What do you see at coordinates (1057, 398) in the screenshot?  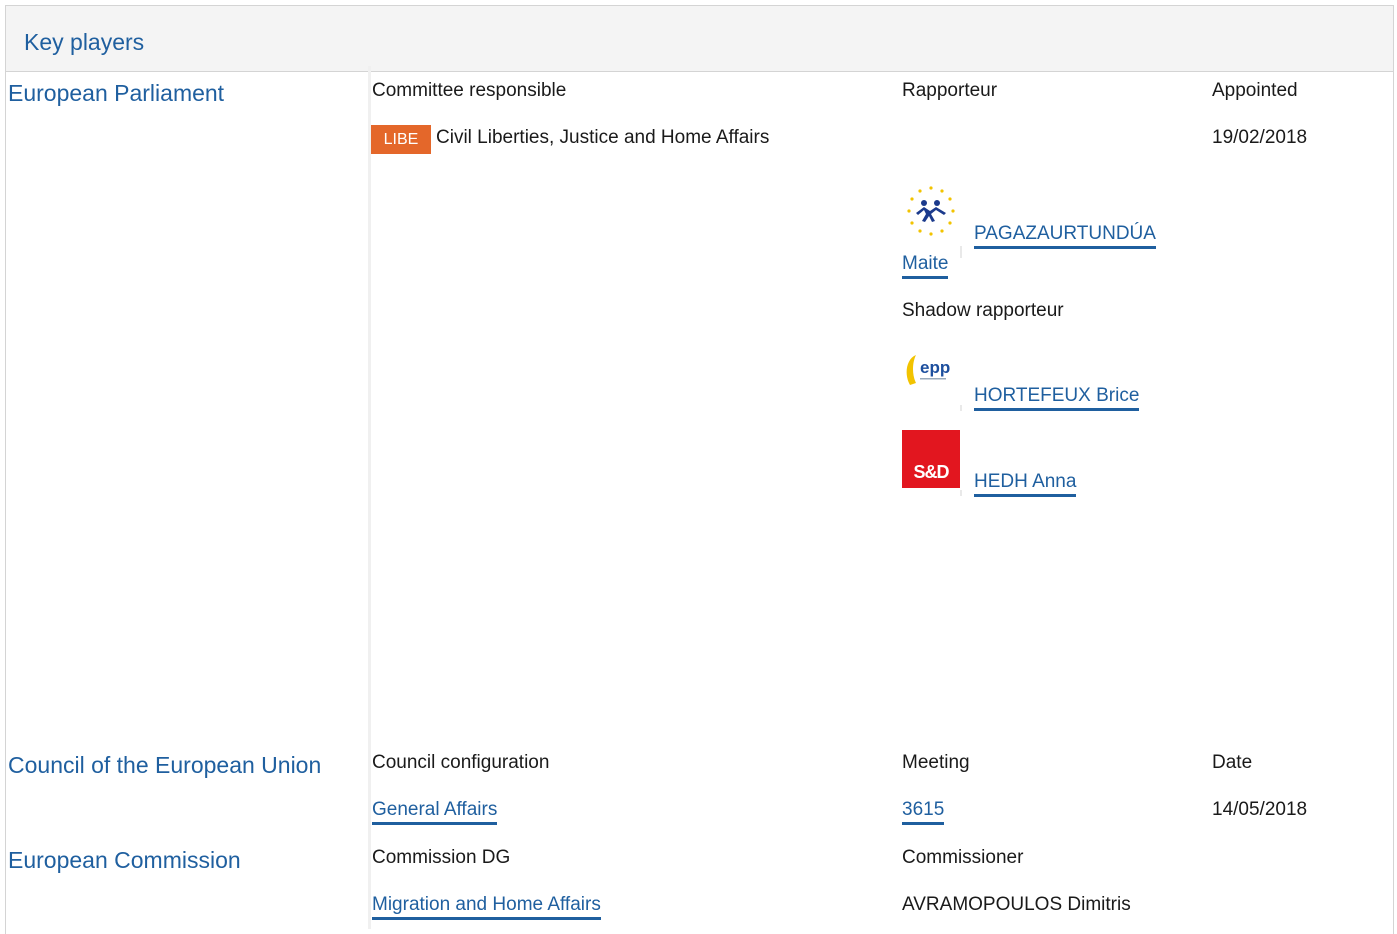 I see `shadow-rapporteur-link: HORTEFEUX Brice` at bounding box center [1057, 398].